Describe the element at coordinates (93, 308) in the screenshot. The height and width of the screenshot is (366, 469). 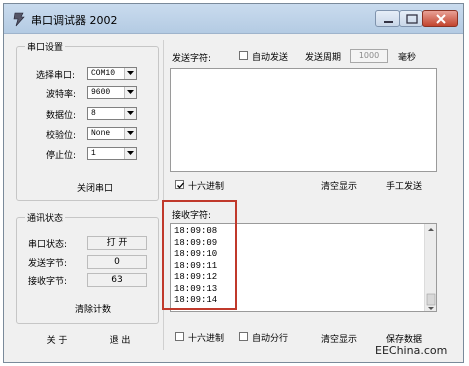
I see `clear-count-button: 清除计数` at that location.